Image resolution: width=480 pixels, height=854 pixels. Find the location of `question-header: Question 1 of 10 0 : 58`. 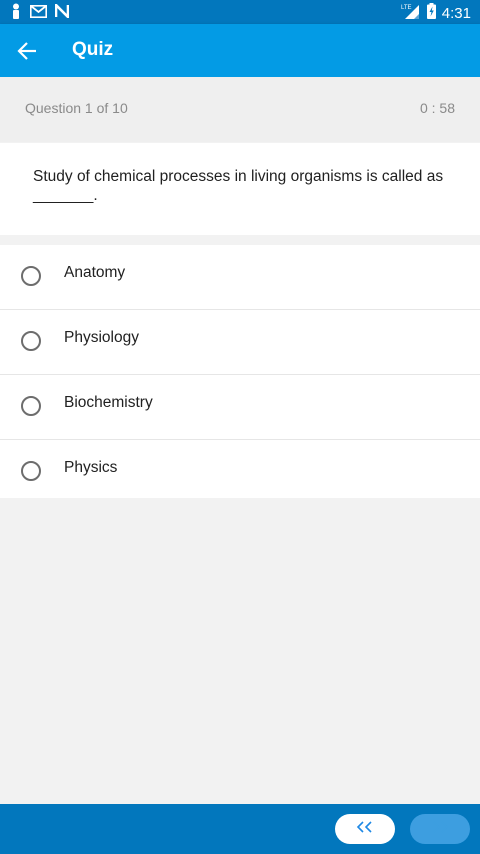

question-header: Question 1 of 10 0 : 58 is located at coordinates (240, 109).